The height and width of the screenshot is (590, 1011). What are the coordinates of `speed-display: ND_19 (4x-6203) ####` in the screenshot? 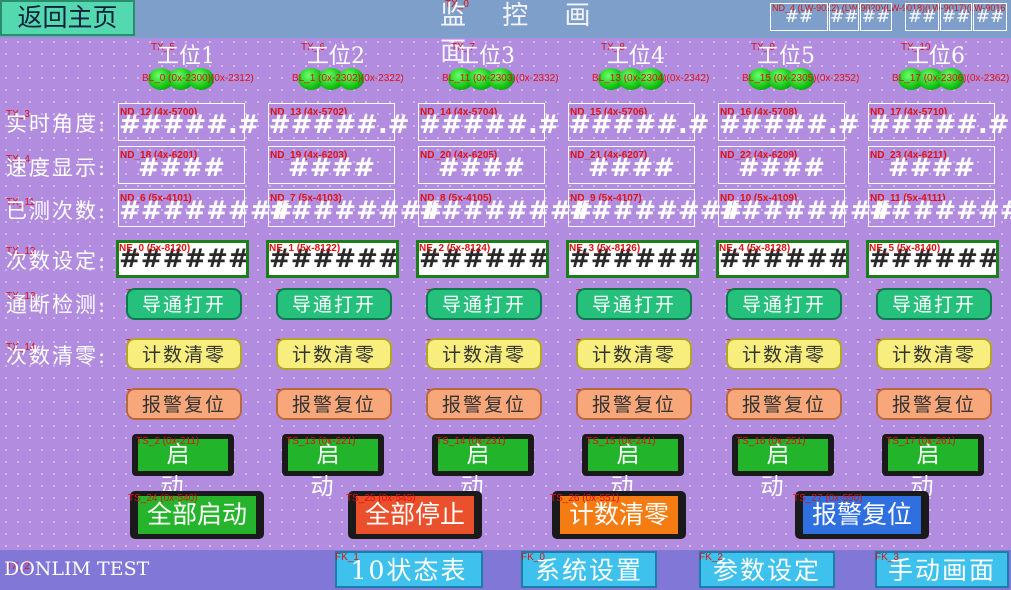 It's located at (331, 165).